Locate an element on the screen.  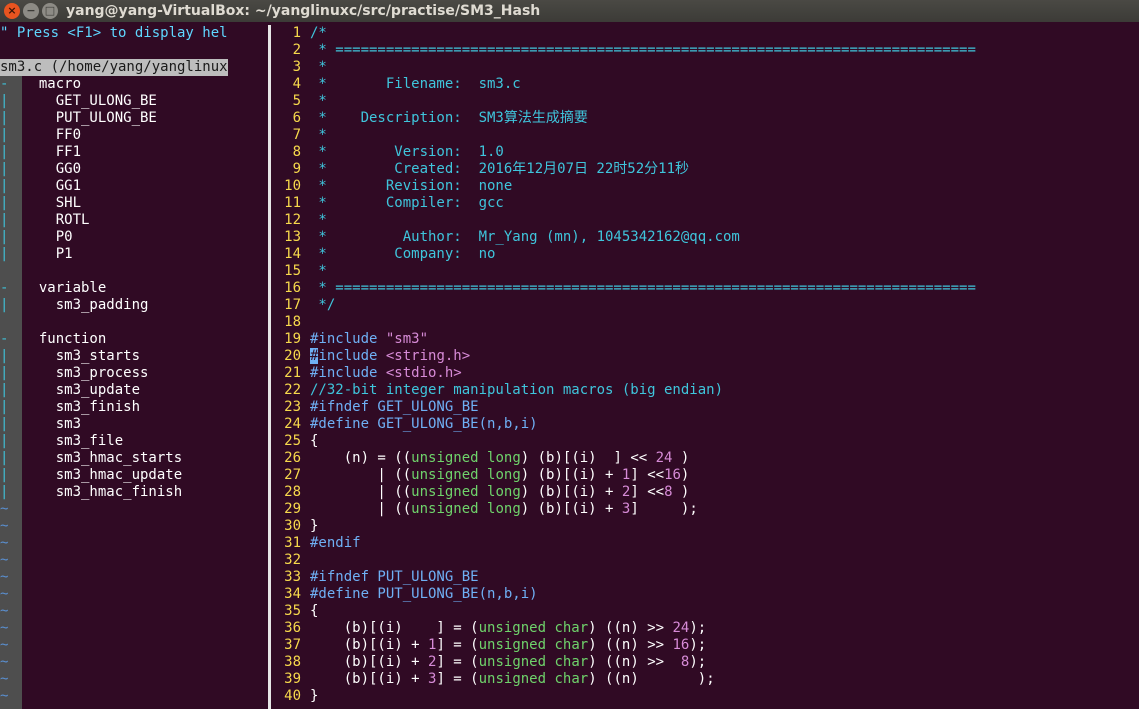
code-text: #include <string.h> is located at coordinates (390, 356).